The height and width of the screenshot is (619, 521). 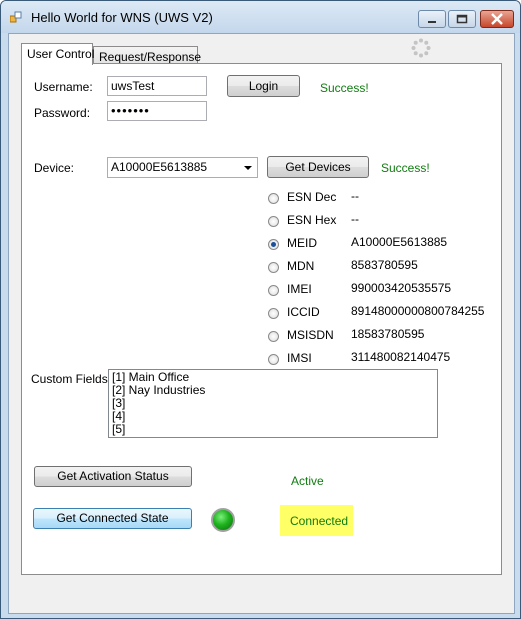 I want to click on login-button: Login, so click(x=263, y=86).